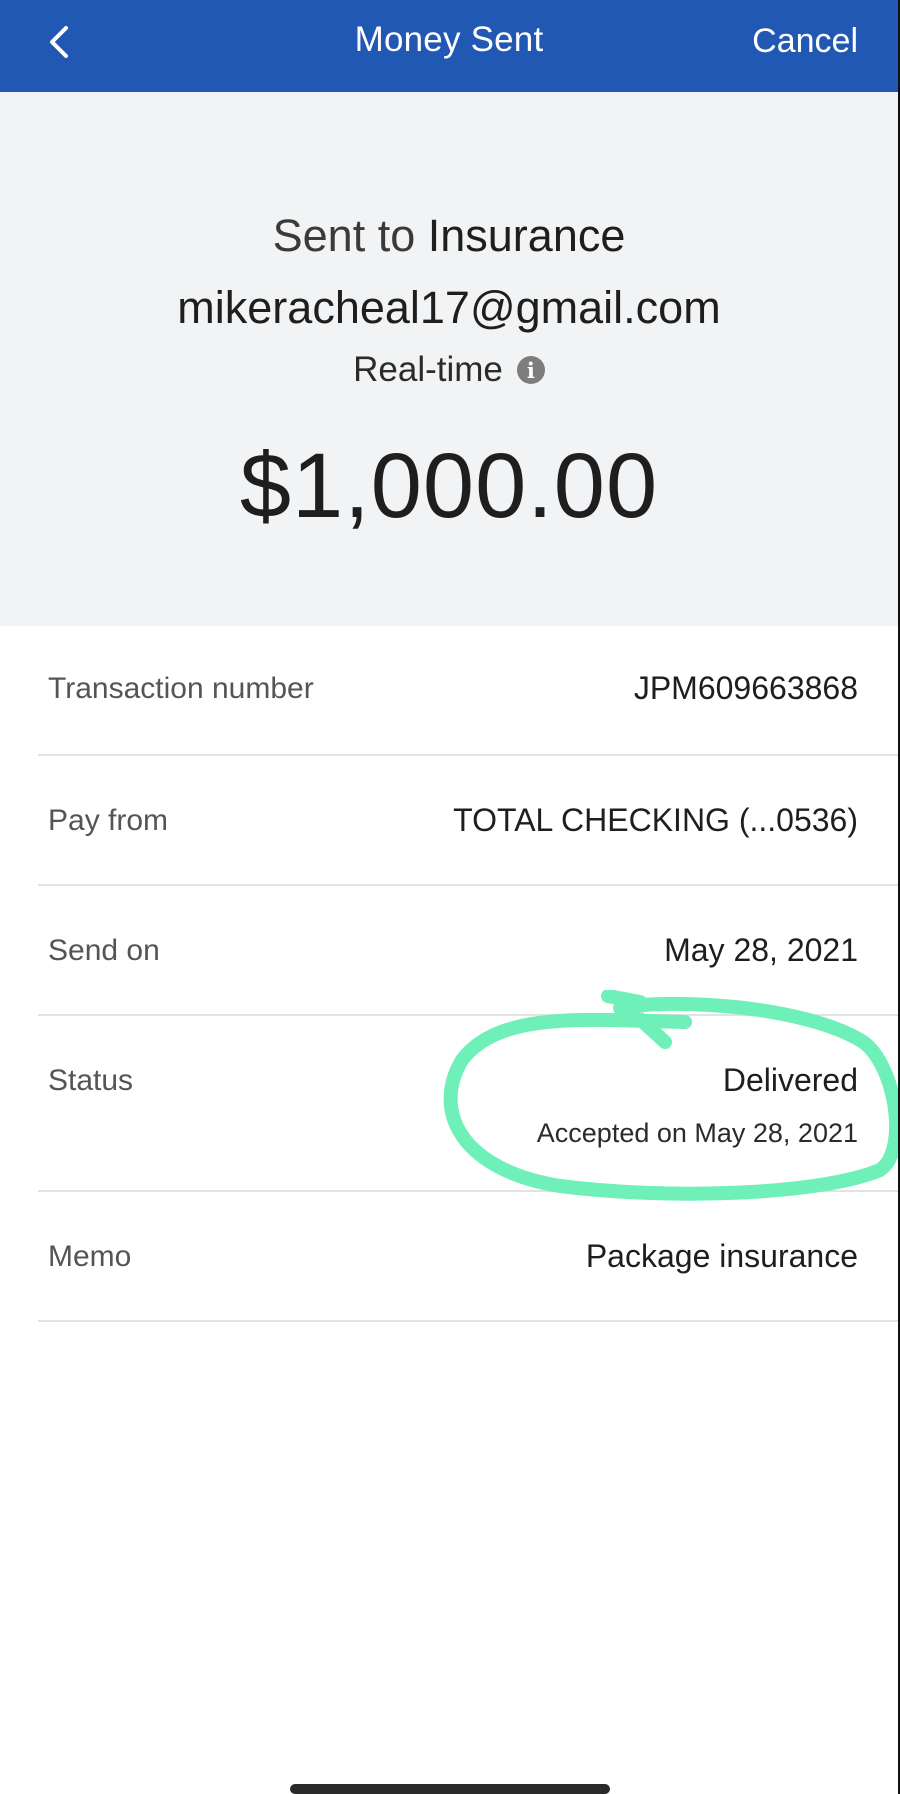 The image size is (900, 1794). What do you see at coordinates (468, 691) in the screenshot?
I see `detail-row-transaction-number: Transaction number JPM609663868` at bounding box center [468, 691].